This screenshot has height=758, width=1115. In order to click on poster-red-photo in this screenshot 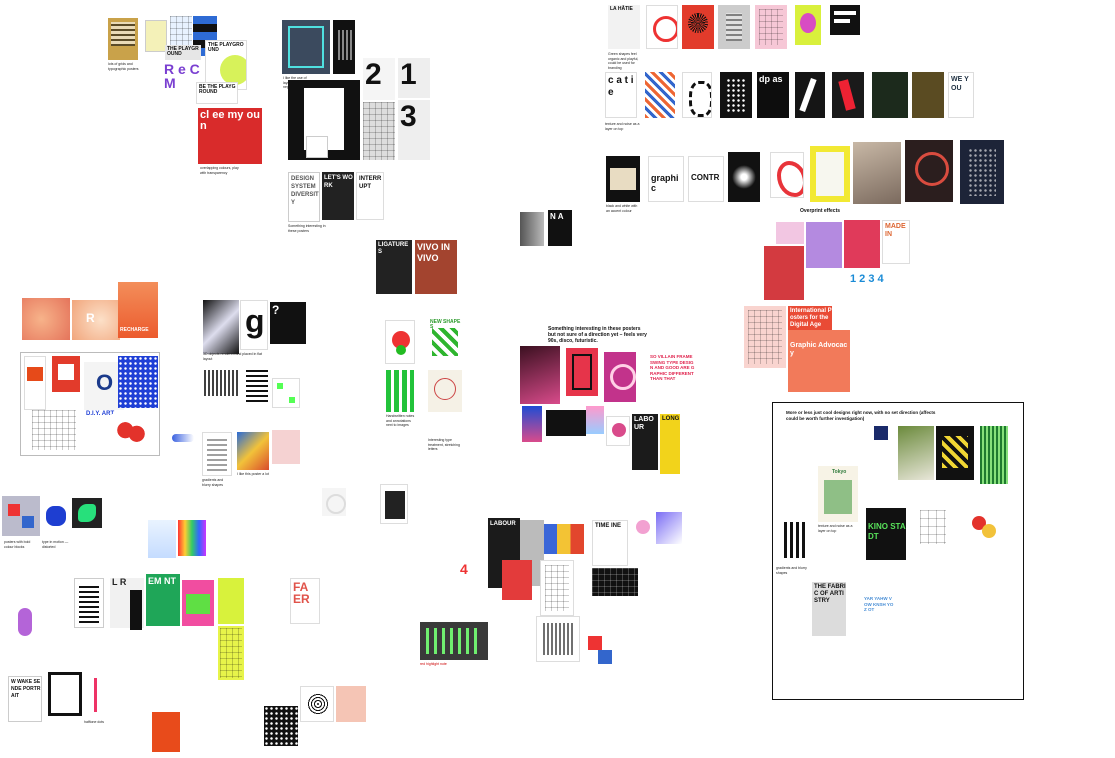, I will do `click(784, 273)`.